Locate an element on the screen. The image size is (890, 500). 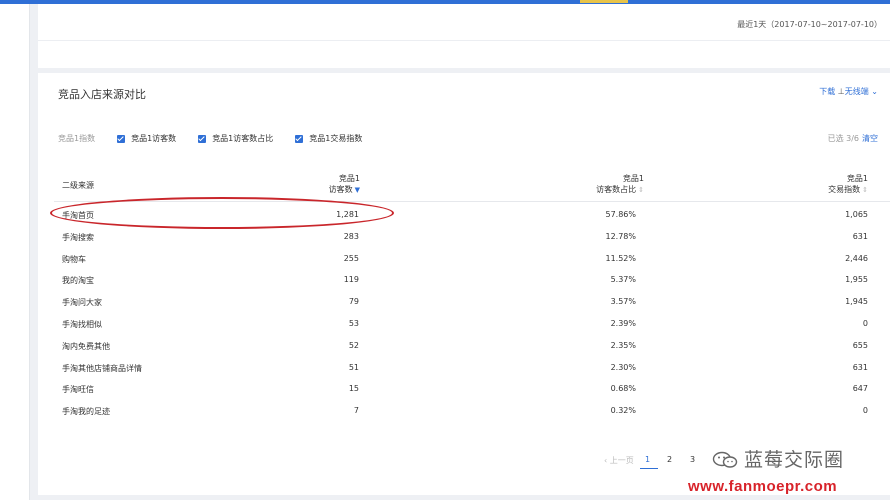
cell-ratio: 12.78% is located at coordinates (620, 236).